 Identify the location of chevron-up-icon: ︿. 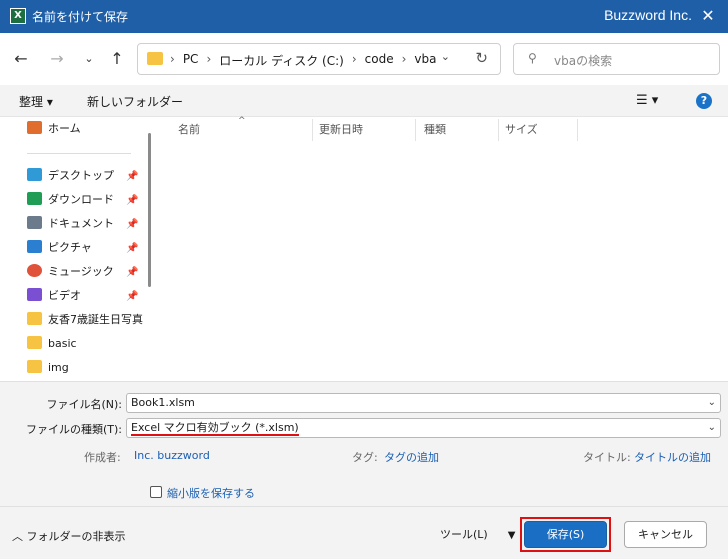
(19, 536).